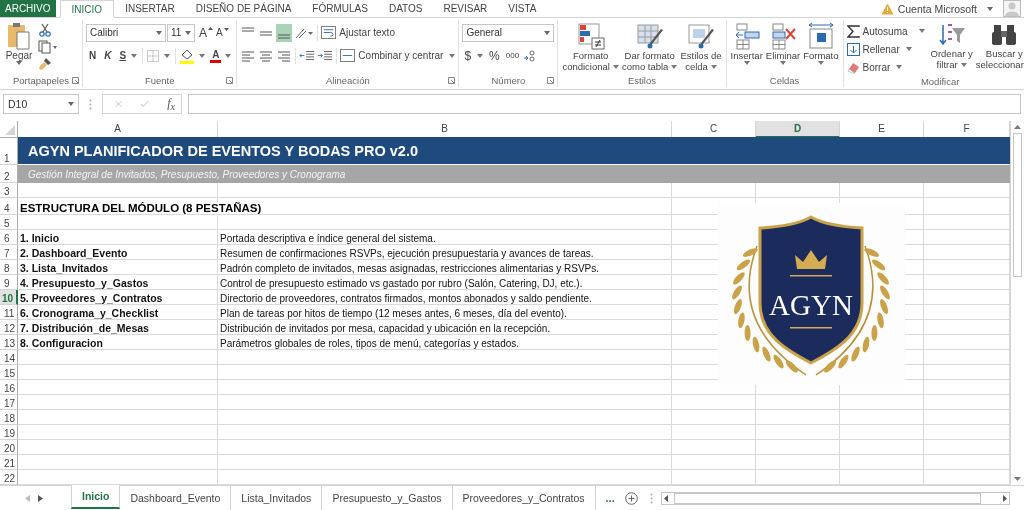 This screenshot has width=1024, height=510. I want to click on row-header: 3, so click(9, 190).